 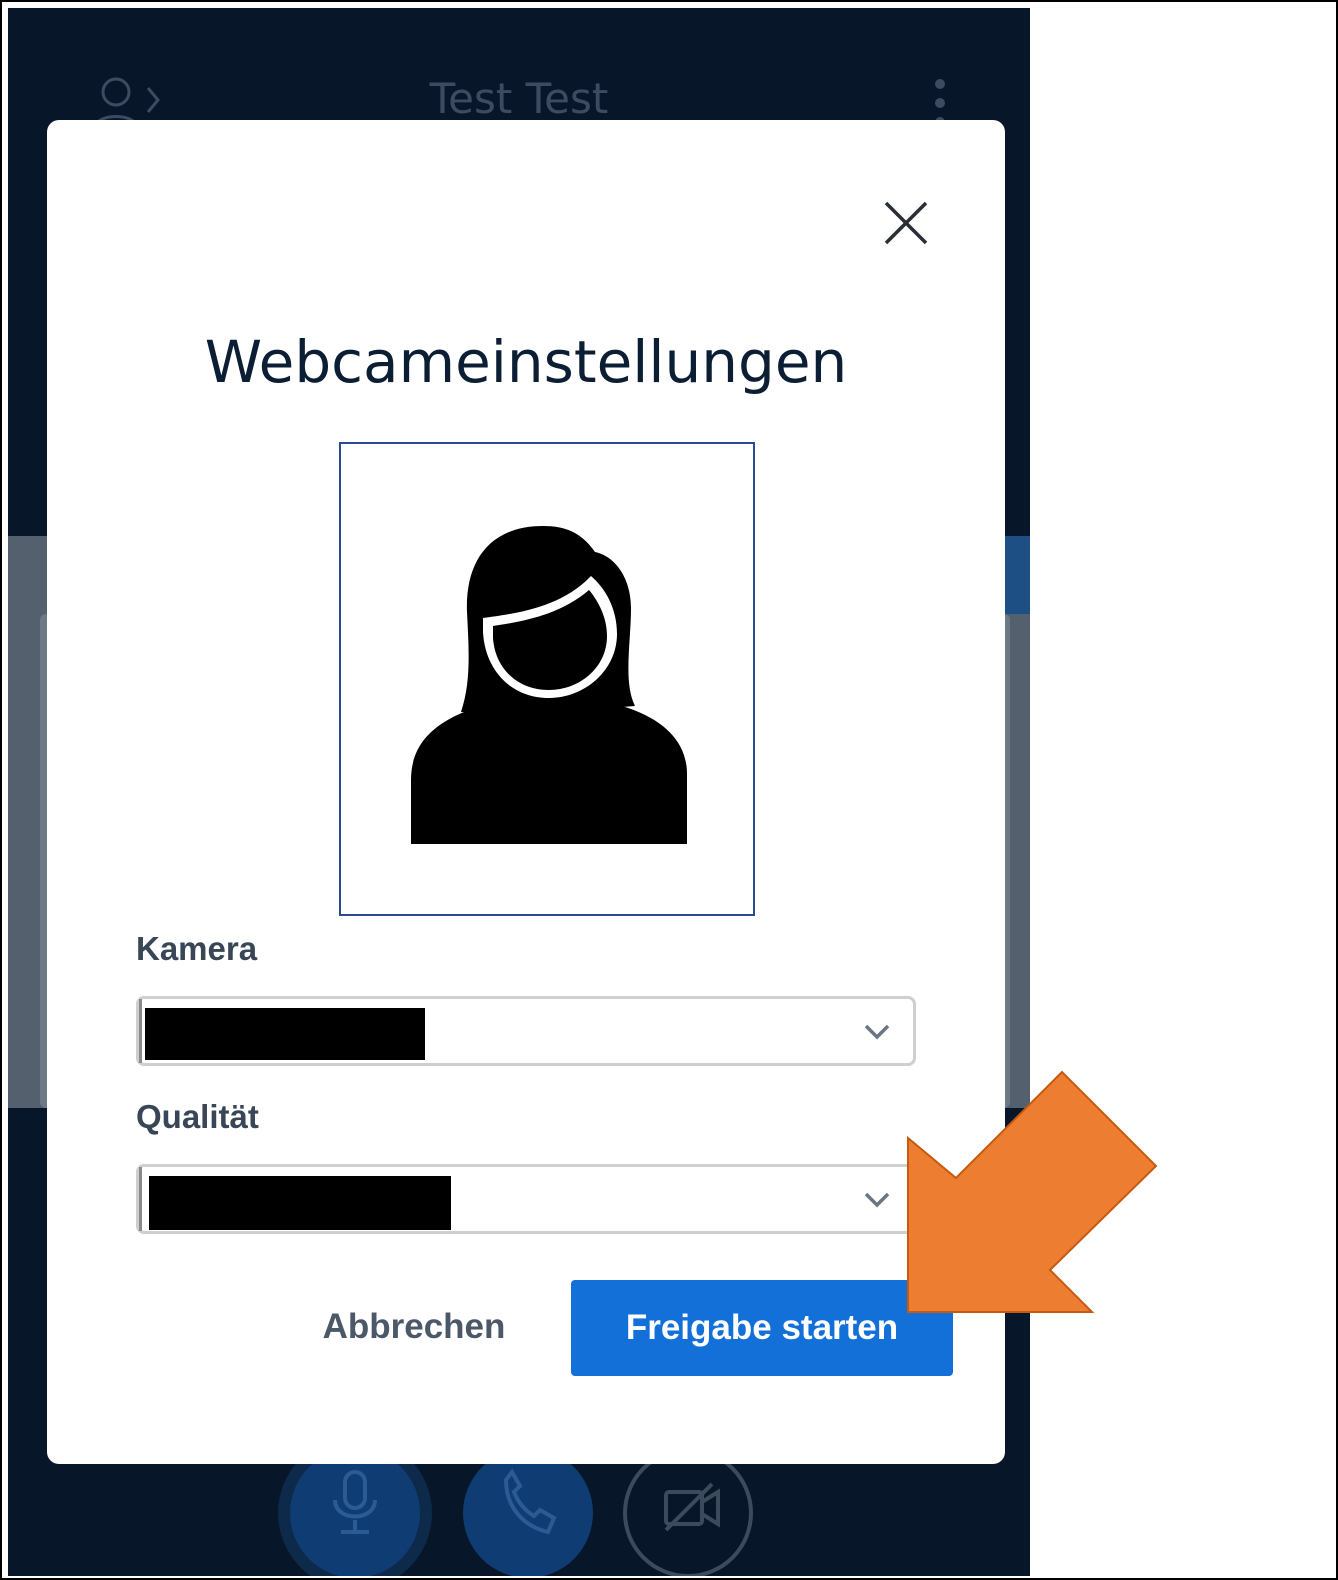 What do you see at coordinates (1032, 1191) in the screenshot?
I see `arrow-annotation` at bounding box center [1032, 1191].